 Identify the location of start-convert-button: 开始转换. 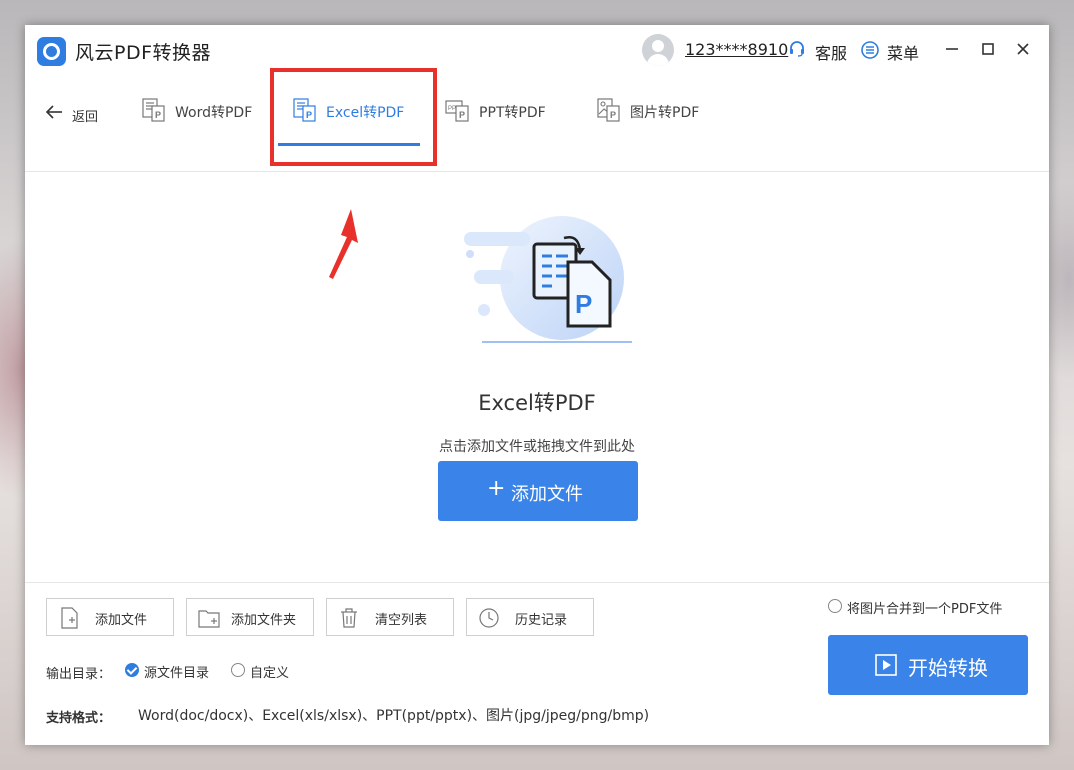
(928, 665).